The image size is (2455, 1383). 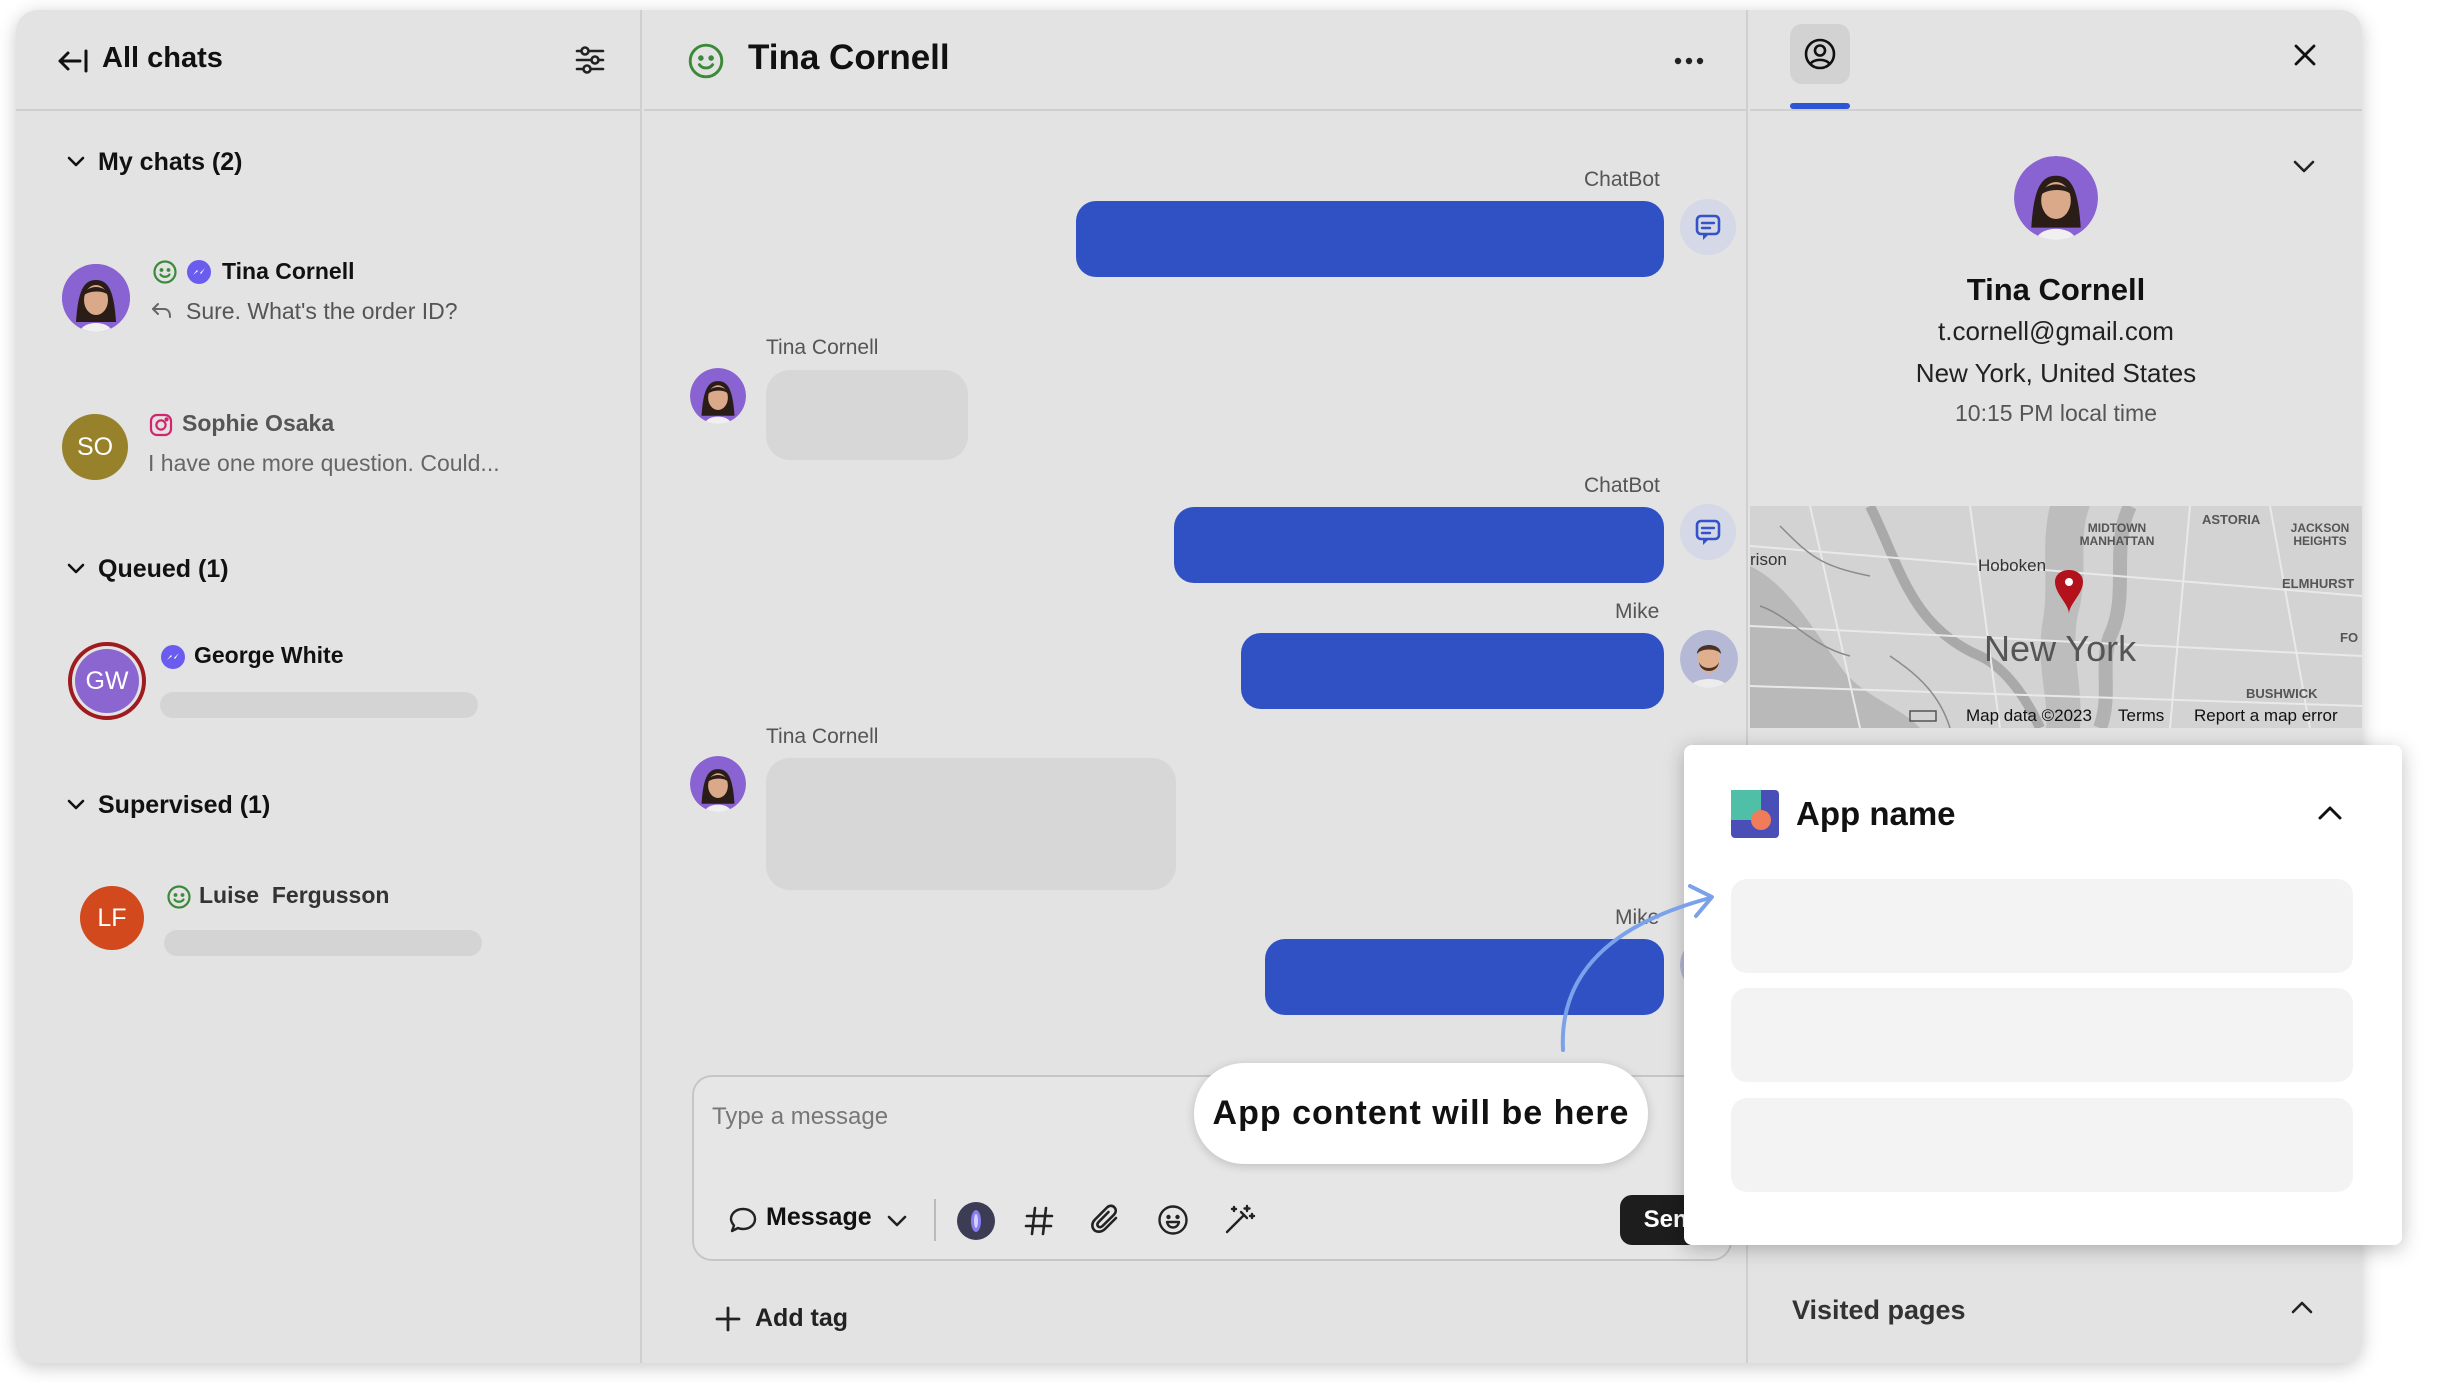 I want to click on plus-icon, so click(x=728, y=1319).